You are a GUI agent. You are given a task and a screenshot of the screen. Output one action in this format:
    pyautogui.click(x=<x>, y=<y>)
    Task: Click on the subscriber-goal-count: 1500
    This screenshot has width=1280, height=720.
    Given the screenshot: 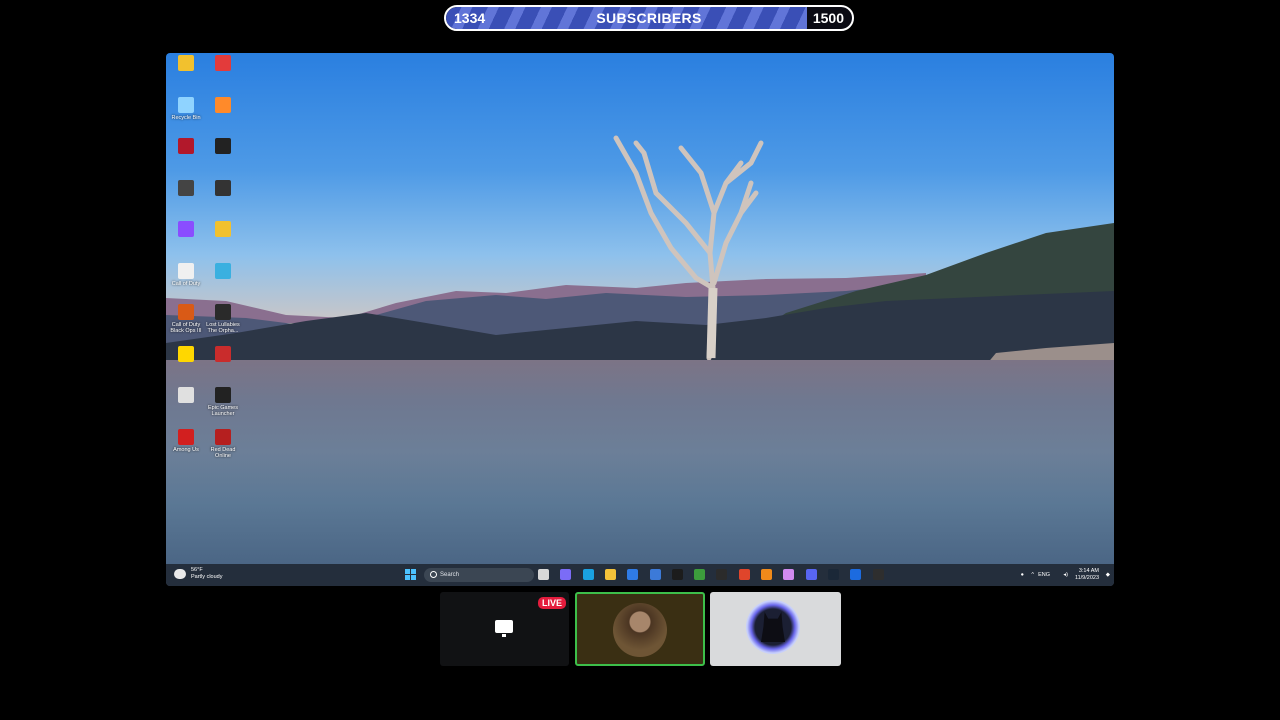 What is the action you would take?
    pyautogui.click(x=828, y=18)
    